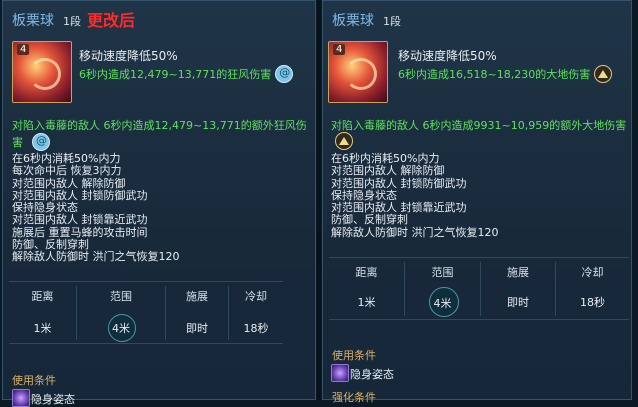  Describe the element at coordinates (186, 74) in the screenshot. I see `damage-text: 6秒内造成12,479~13,771的狂风伤害` at that location.